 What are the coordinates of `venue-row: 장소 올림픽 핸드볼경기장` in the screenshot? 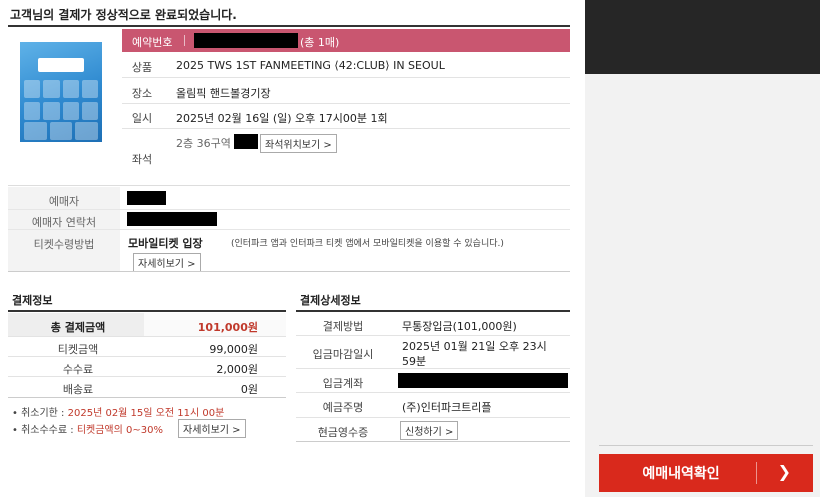 It's located at (346, 91).